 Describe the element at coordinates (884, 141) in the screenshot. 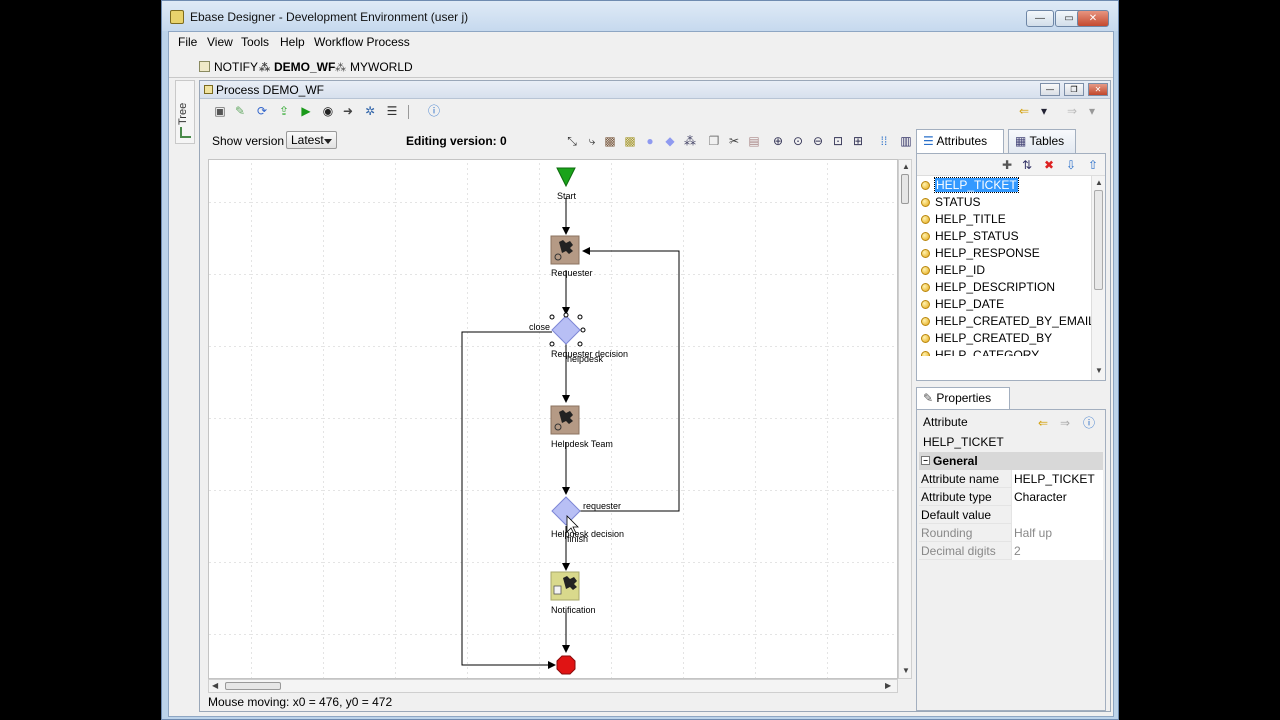

I see `grid-icon: ⁞⁞` at that location.